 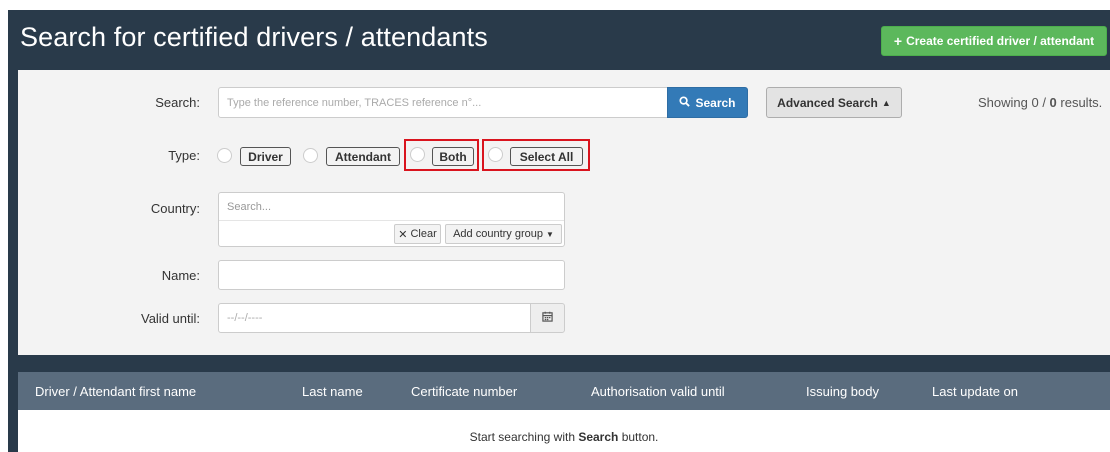 What do you see at coordinates (498, 234) in the screenshot?
I see `add-country-group-label: Add country group` at bounding box center [498, 234].